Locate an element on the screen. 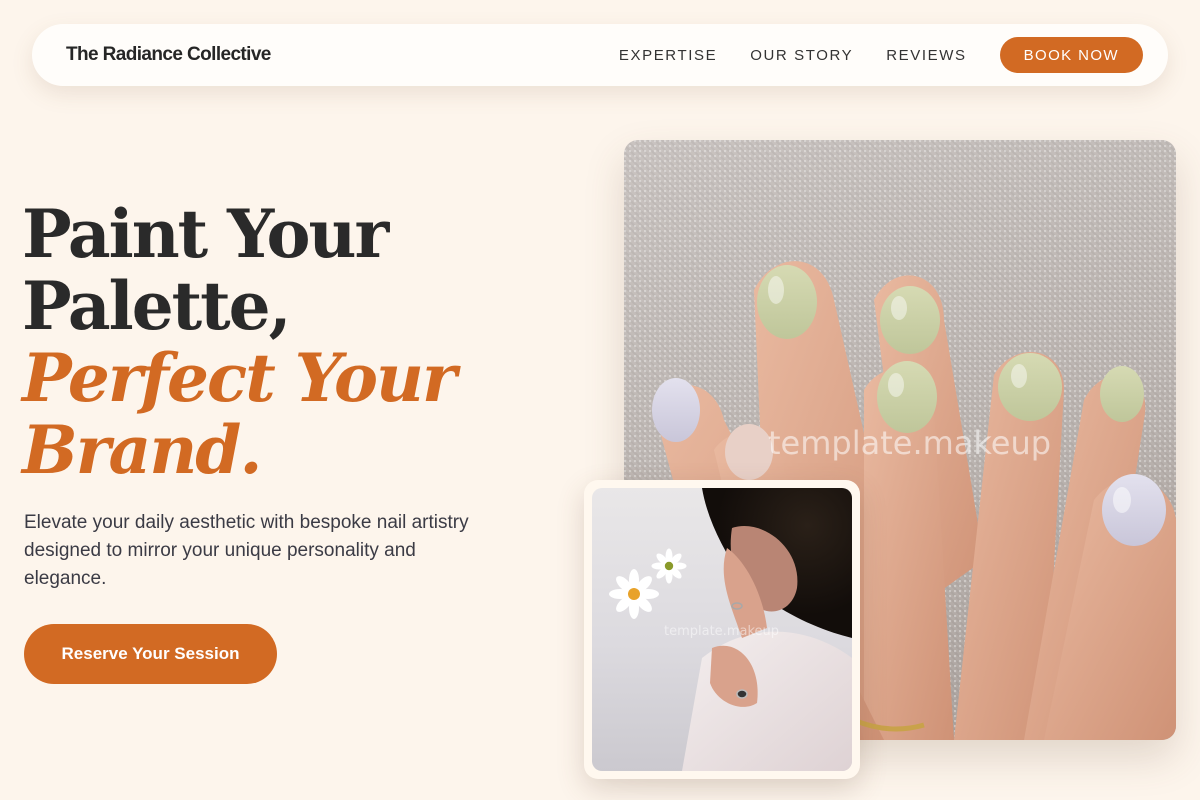  nav-links: EXPERTISE OUR STORY REVIEWS BOOK NOW is located at coordinates (881, 55).